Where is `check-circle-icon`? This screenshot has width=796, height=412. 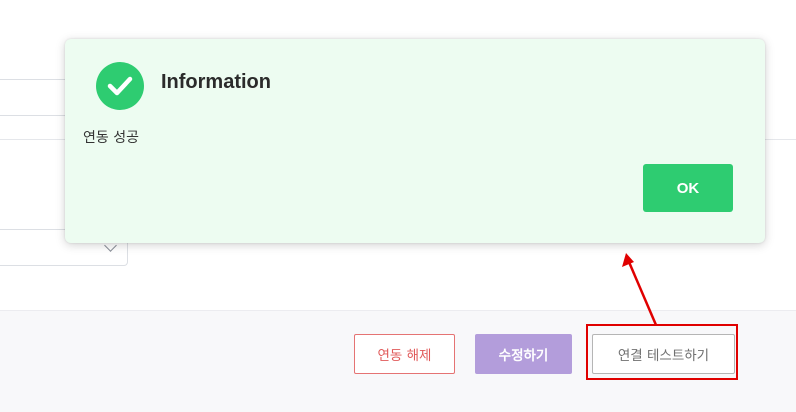
check-circle-icon is located at coordinates (120, 86).